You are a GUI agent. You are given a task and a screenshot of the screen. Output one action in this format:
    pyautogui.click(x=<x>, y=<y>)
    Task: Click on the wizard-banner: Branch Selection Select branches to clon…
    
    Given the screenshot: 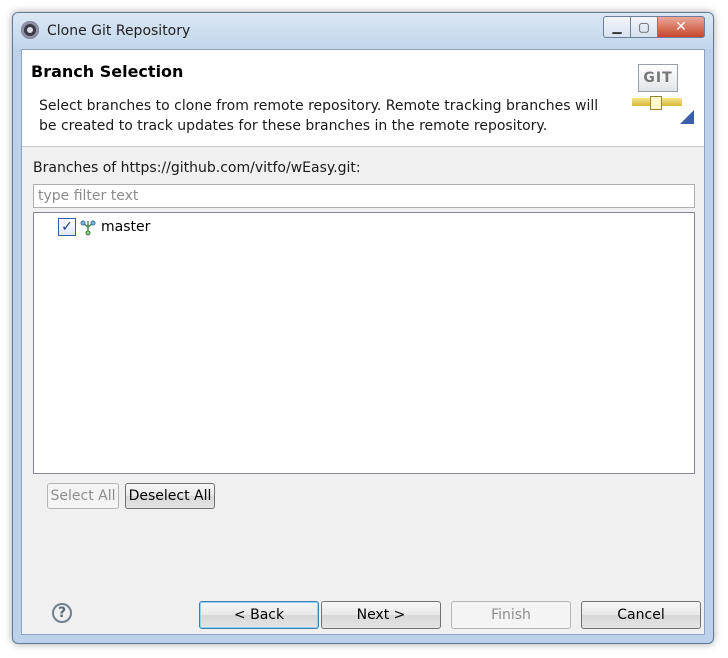 What is the action you would take?
    pyautogui.click(x=363, y=98)
    